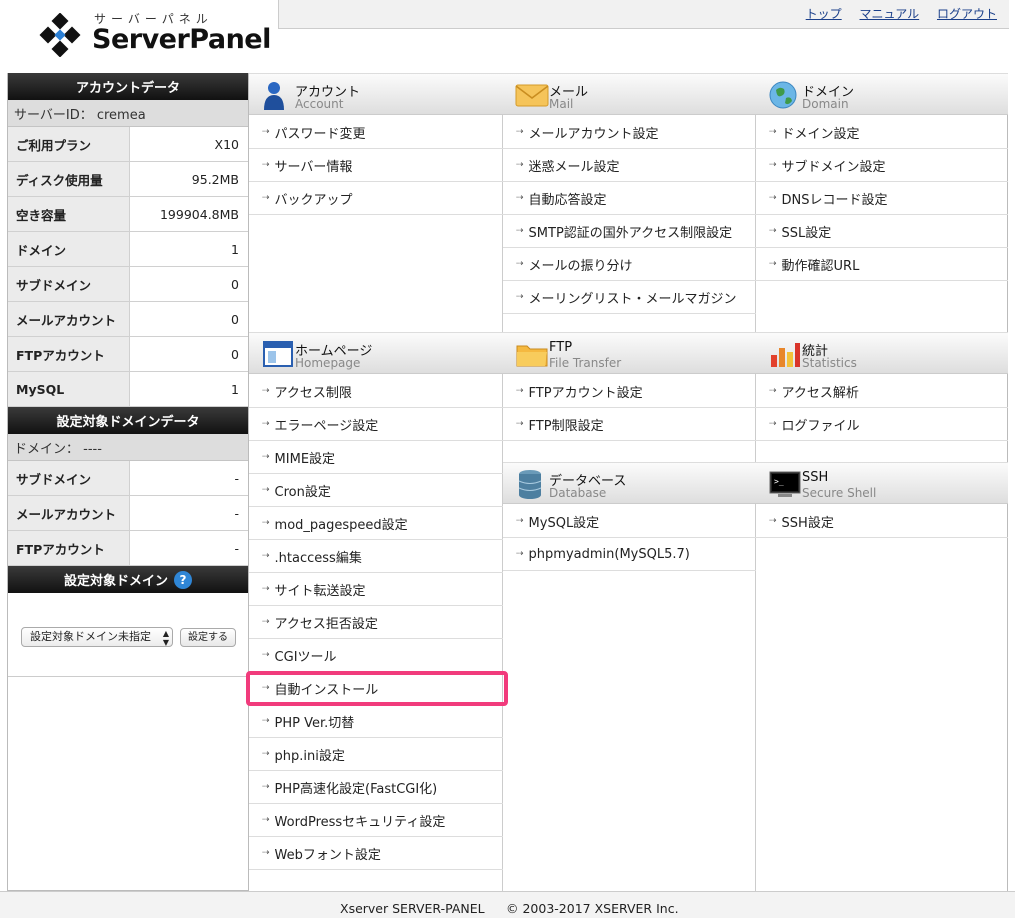 The width and height of the screenshot is (1015, 918). I want to click on menu-item-label: .htaccess編集, so click(318, 558).